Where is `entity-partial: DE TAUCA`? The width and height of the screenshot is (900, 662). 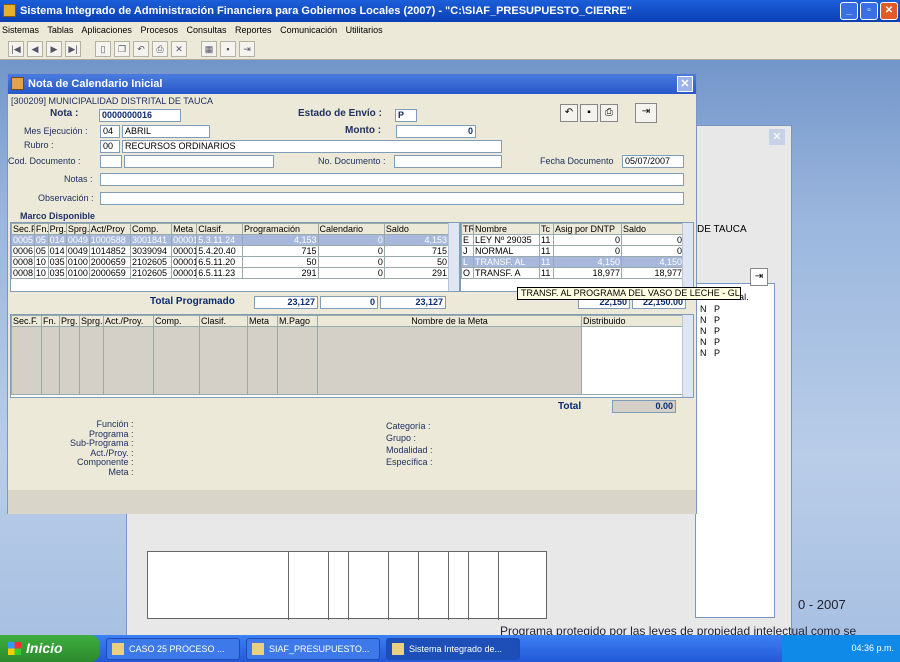
entity-partial: DE TAUCA is located at coordinates (722, 229).